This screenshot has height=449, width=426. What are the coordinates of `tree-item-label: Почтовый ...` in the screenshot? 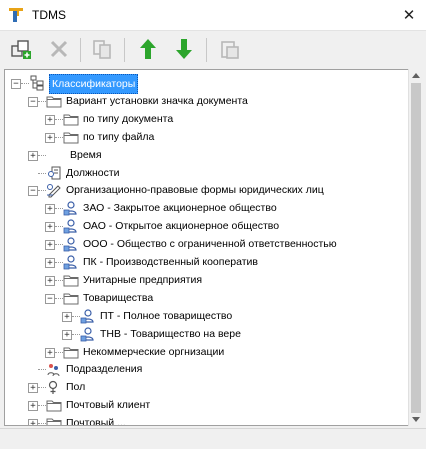 It's located at (96, 419).